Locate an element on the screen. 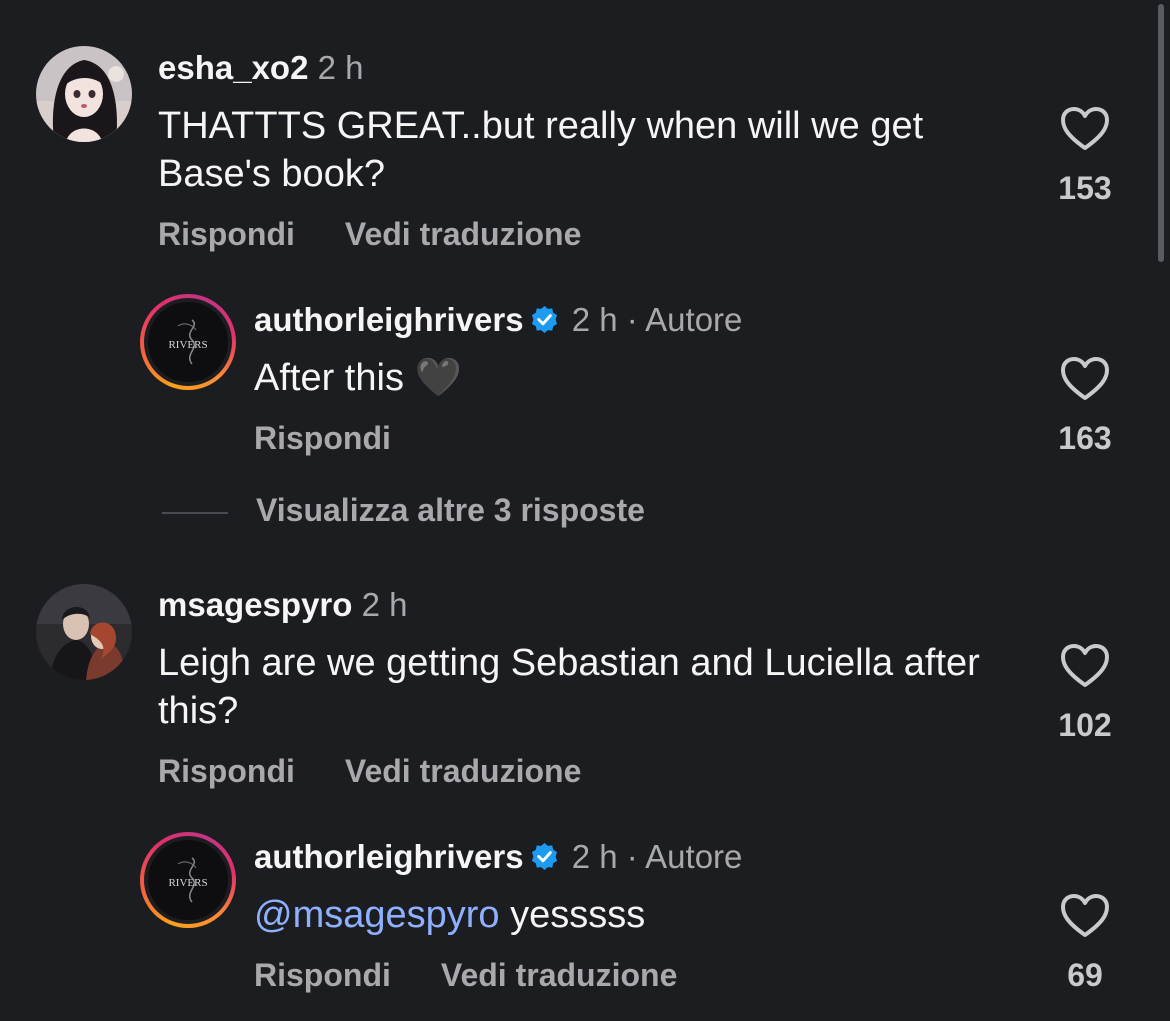 The width and height of the screenshot is (1170, 1021). anime-girl-avatar-icon is located at coordinates (84, 94).